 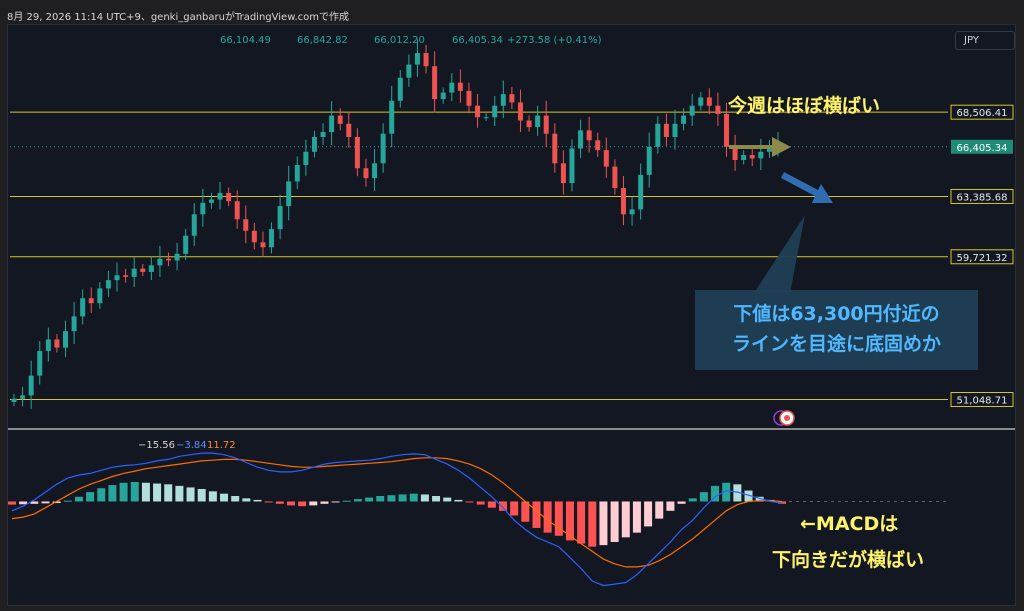 What do you see at coordinates (836, 314) in the screenshot?
I see `callout-line-1: 下値は63,300円付近の` at bounding box center [836, 314].